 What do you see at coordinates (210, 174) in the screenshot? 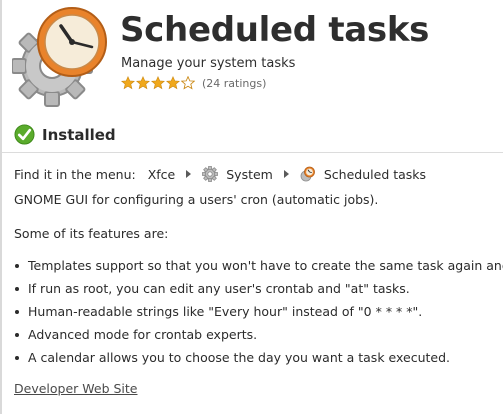
I see `gear-icon` at bounding box center [210, 174].